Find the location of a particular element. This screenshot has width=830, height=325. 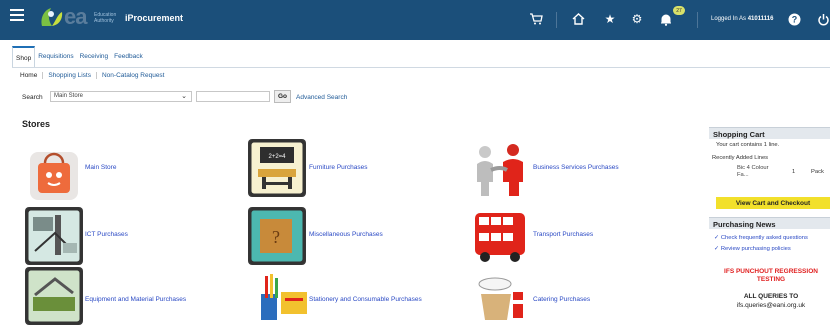

home-icon is located at coordinates (578, 19).